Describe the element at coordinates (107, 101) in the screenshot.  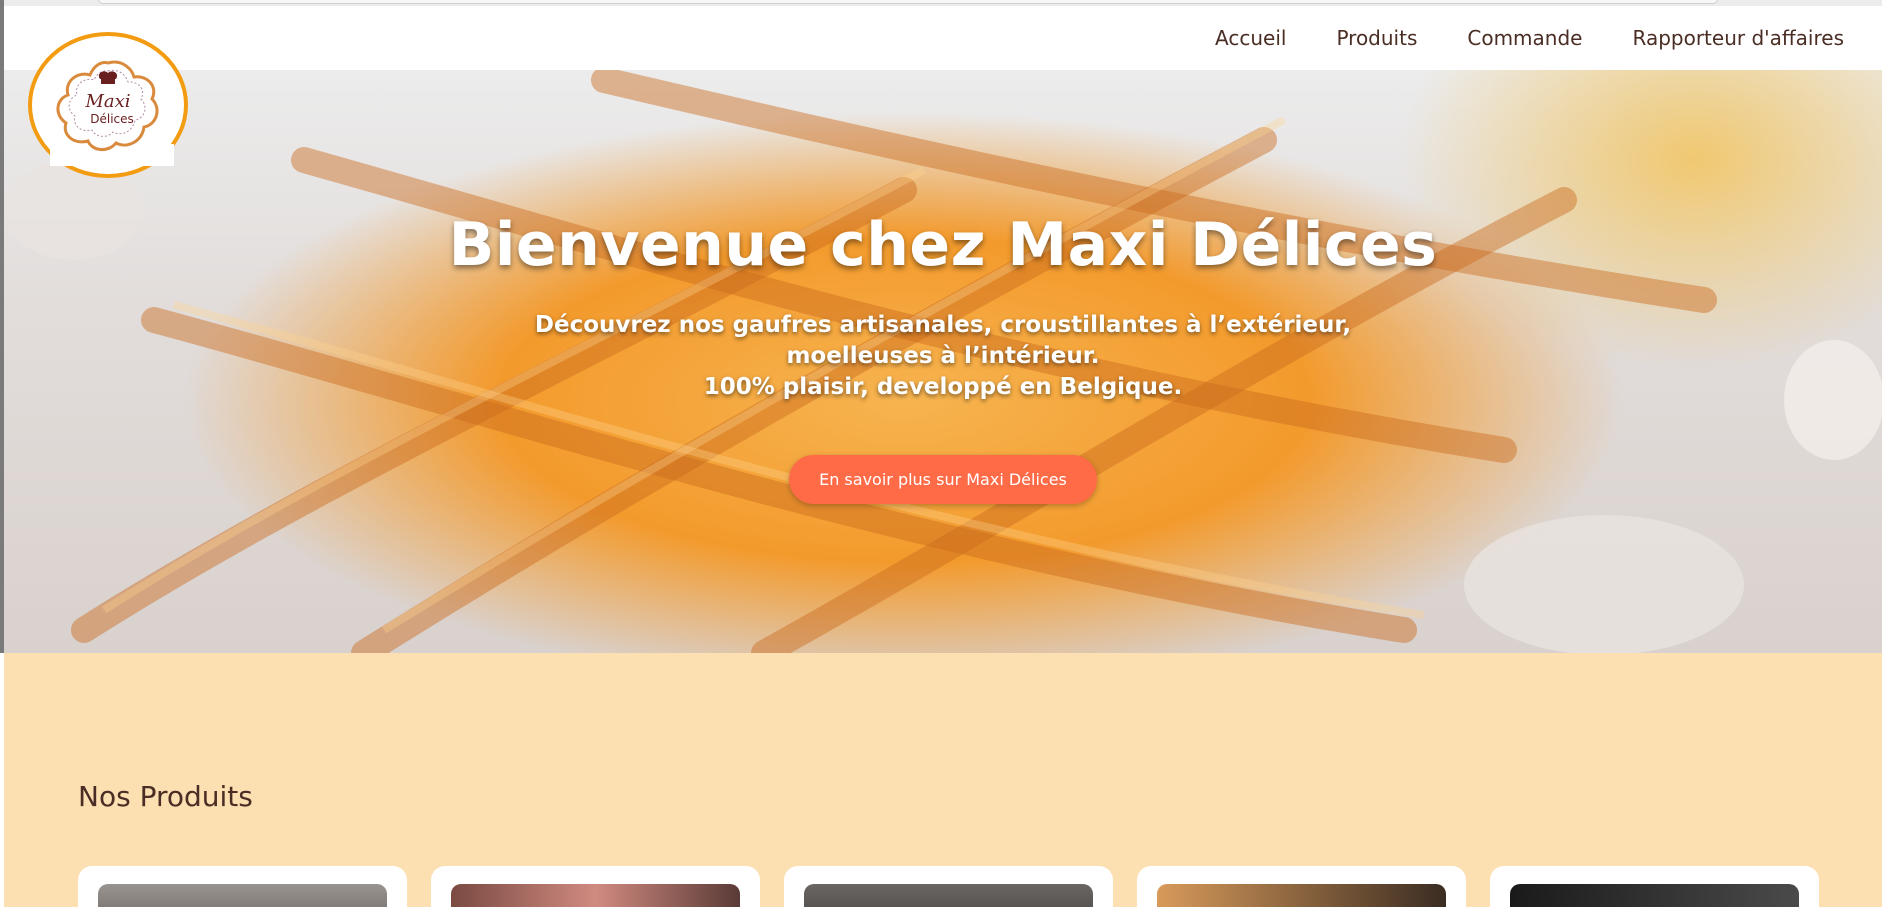
I see `logo-text-line1: Maxi` at that location.